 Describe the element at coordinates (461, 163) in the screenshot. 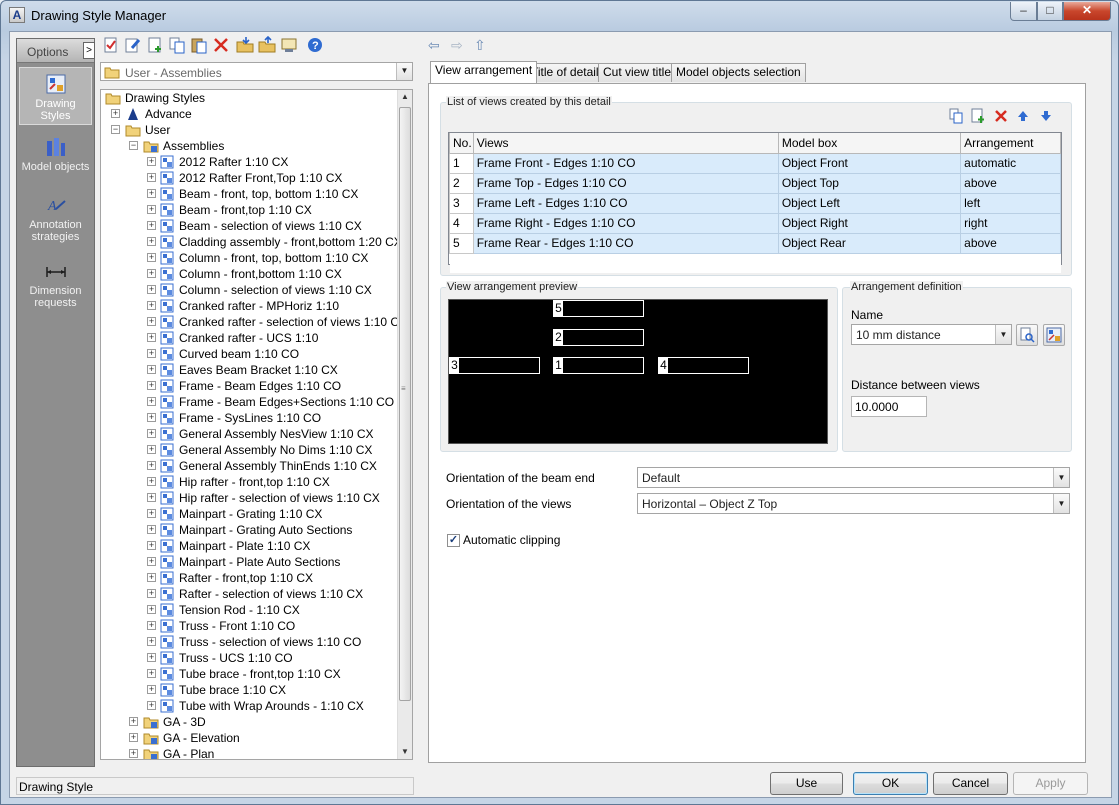

I see `view-no-cell: 1` at that location.